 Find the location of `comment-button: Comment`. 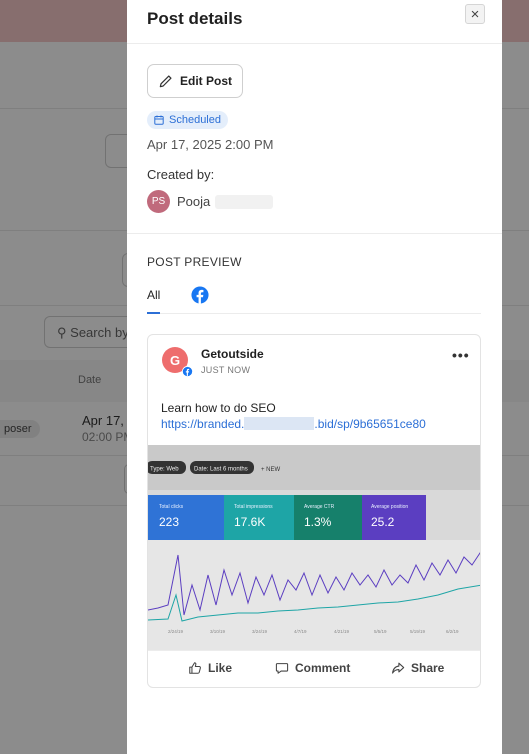

comment-button: Comment is located at coordinates (312, 668).